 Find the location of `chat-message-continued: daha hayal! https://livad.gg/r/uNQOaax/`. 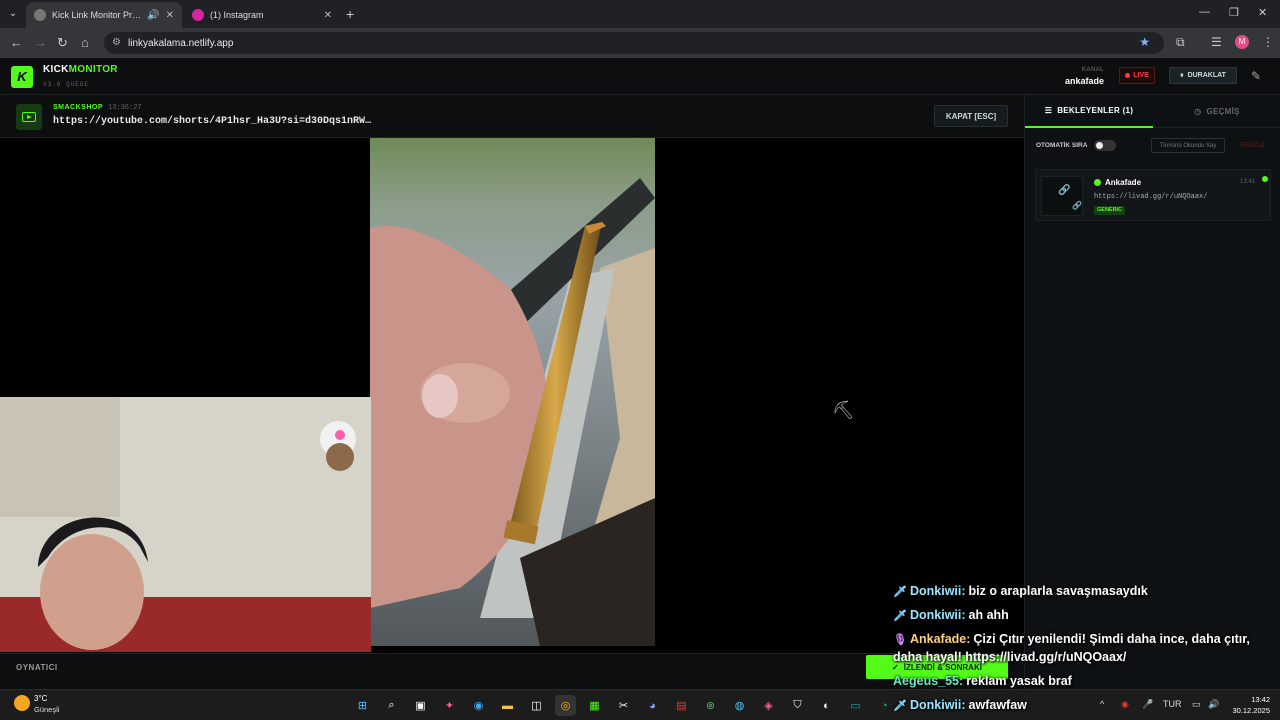

chat-message-continued: daha hayal! https://livad.gg/r/uNQOaax/ is located at coordinates (1009, 657).